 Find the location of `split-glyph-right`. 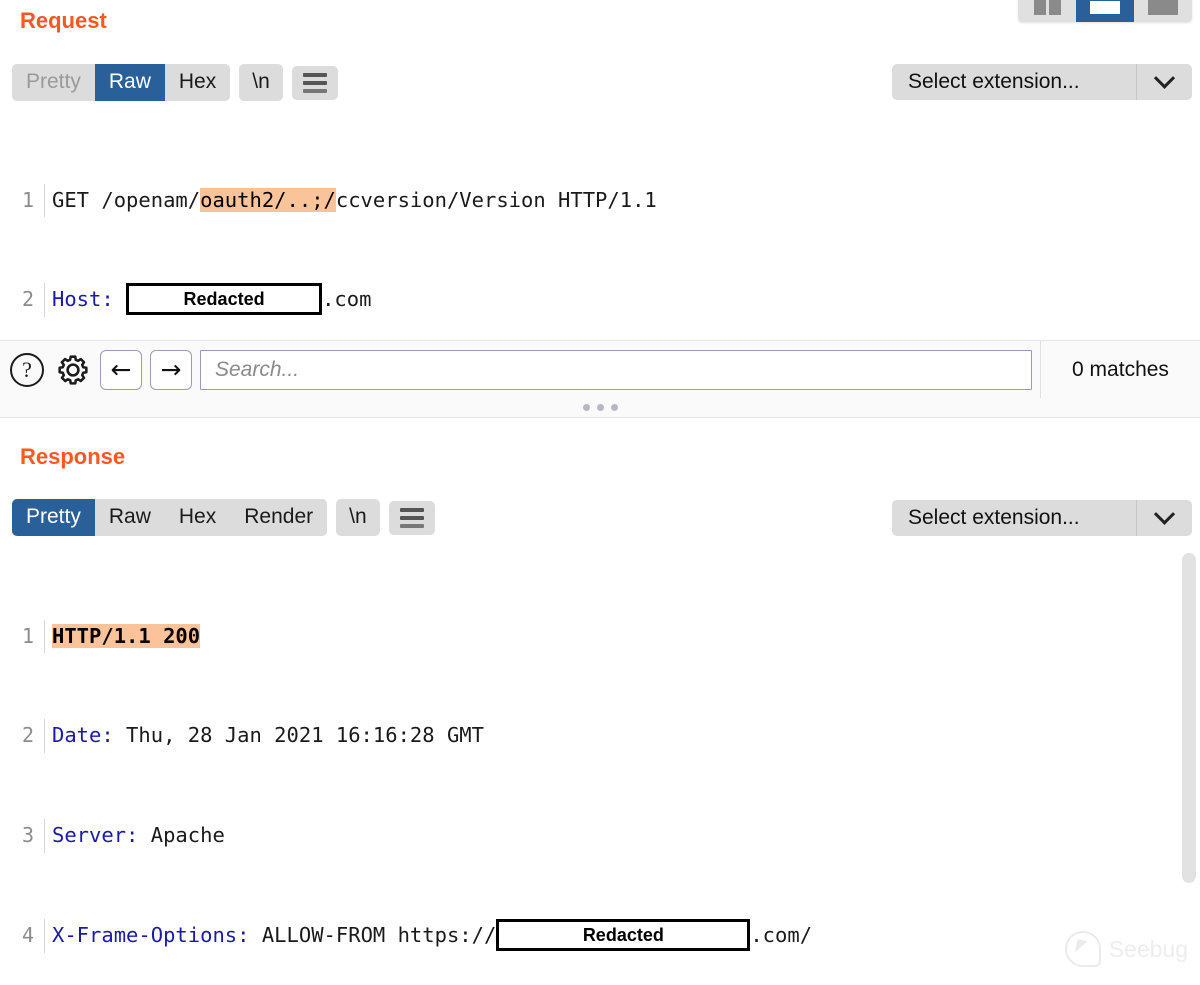

split-glyph-right is located at coordinates (1054, 7).